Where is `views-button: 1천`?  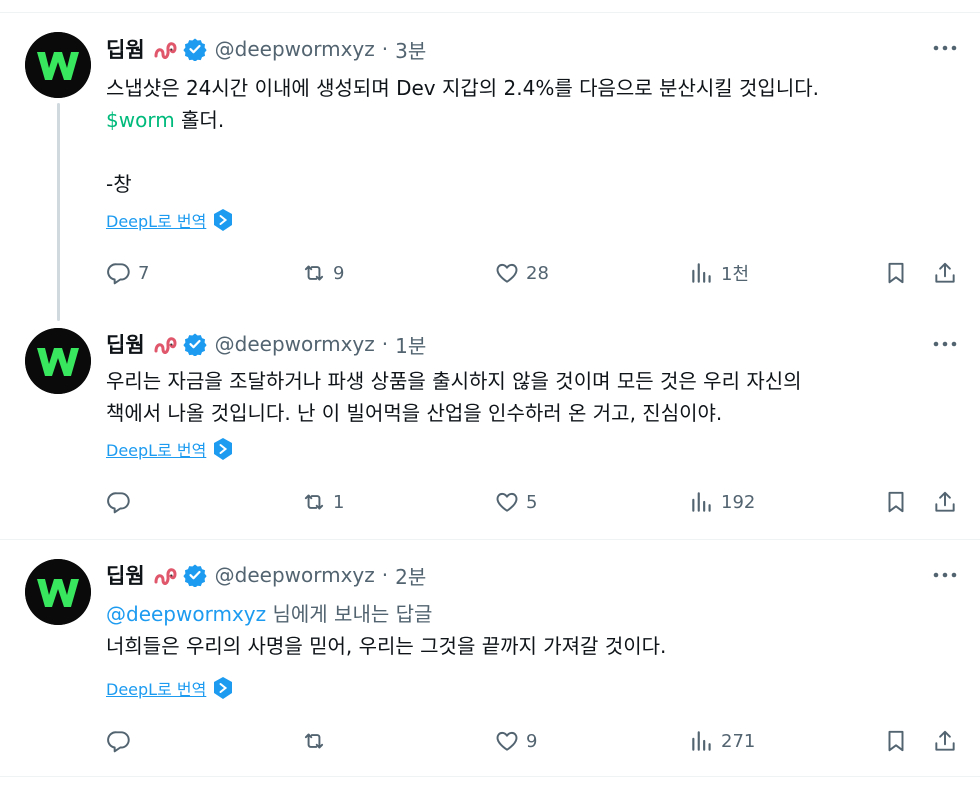 views-button: 1천 is located at coordinates (719, 273).